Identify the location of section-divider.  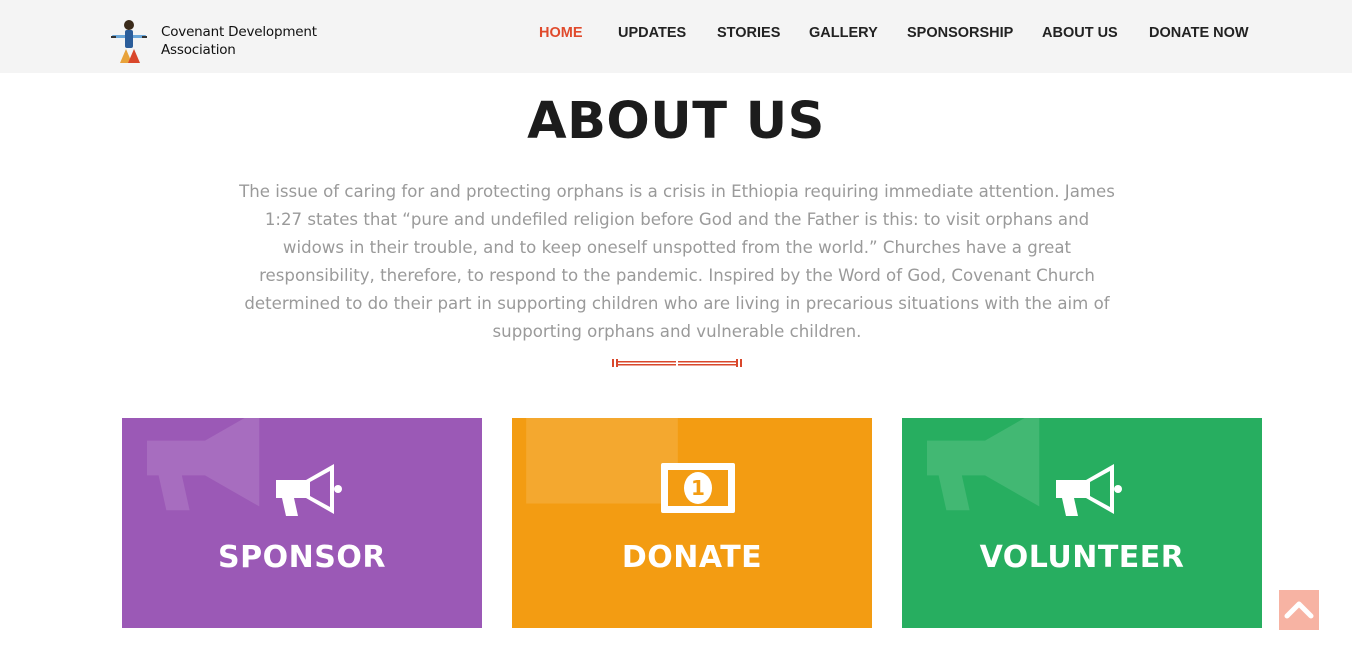
(677, 363).